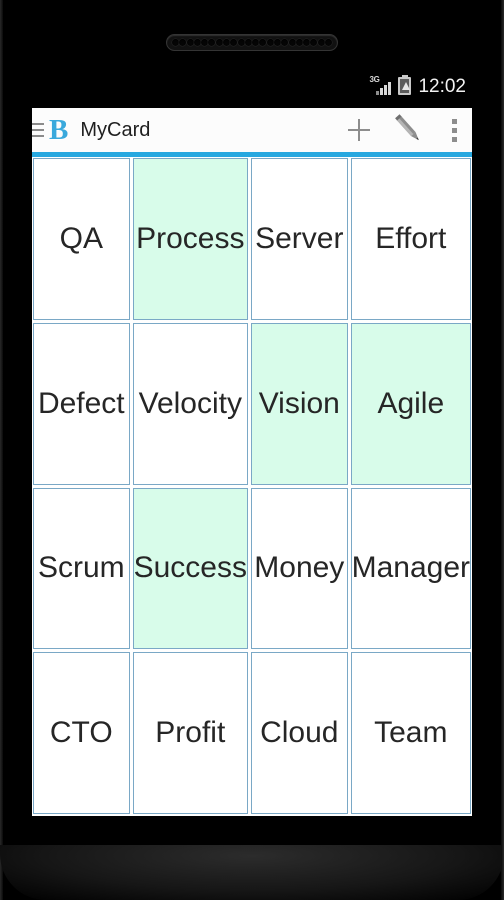  Describe the element at coordinates (115, 129) in the screenshot. I see `app-title: MyCard` at that location.